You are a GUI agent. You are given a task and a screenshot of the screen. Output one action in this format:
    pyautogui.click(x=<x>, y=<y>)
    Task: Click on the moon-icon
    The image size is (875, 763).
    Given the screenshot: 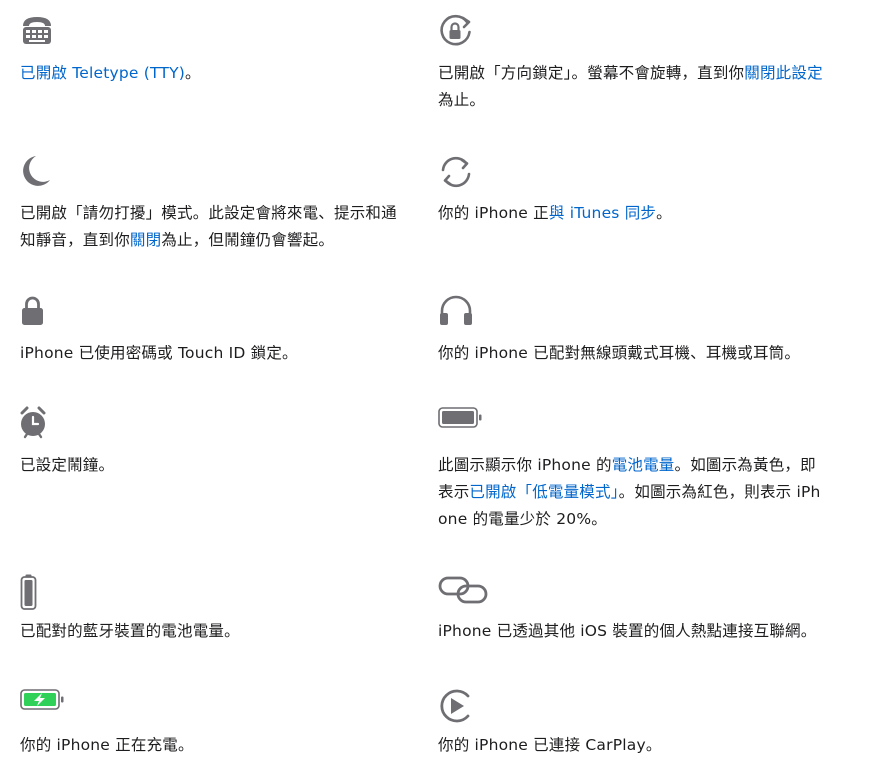 What is the action you would take?
    pyautogui.click(x=36, y=171)
    